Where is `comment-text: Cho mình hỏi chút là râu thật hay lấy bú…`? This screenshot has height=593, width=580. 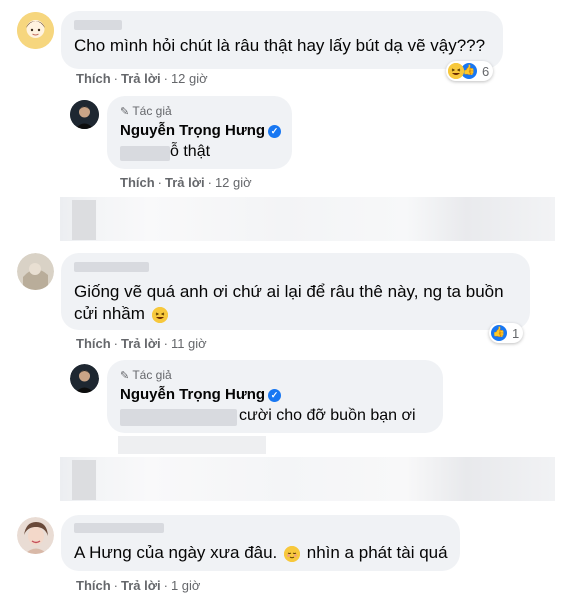 comment-text: Cho mình hỏi chút là râu thật hay lấy bú… is located at coordinates (280, 45).